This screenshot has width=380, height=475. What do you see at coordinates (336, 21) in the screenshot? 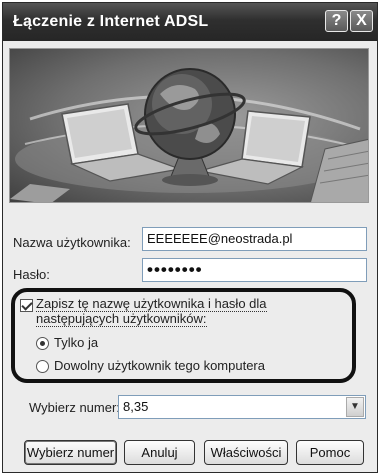
I see `help-icon-button: ?` at bounding box center [336, 21].